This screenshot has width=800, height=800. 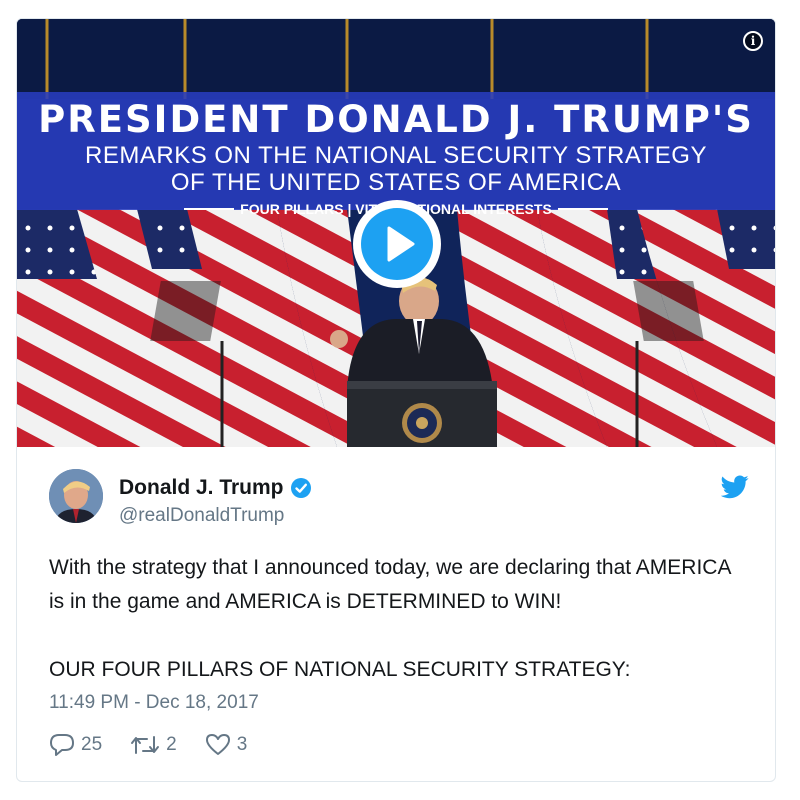 I want to click on twitter-bird-icon, so click(x=735, y=487).